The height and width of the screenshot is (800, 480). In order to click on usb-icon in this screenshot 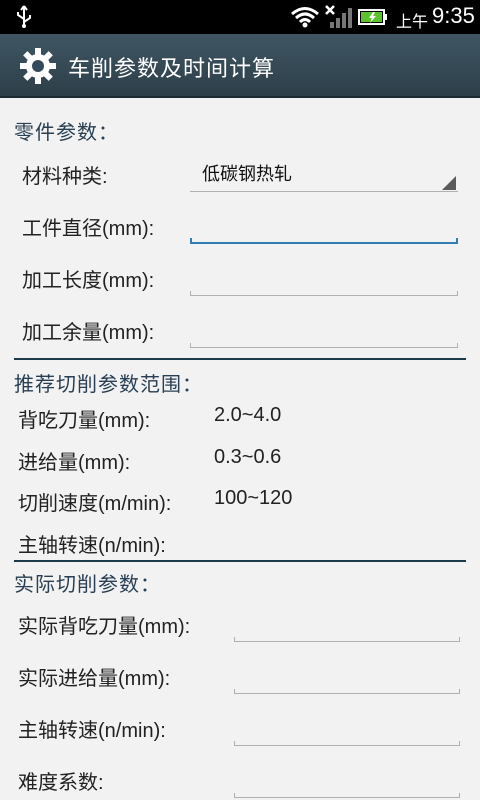, I will do `click(24, 16)`.